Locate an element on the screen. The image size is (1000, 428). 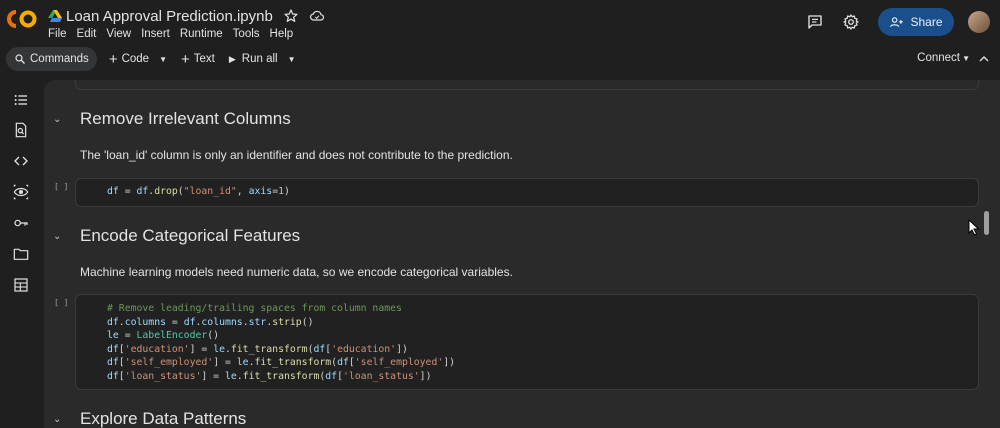
share-button: Share is located at coordinates (916, 22).